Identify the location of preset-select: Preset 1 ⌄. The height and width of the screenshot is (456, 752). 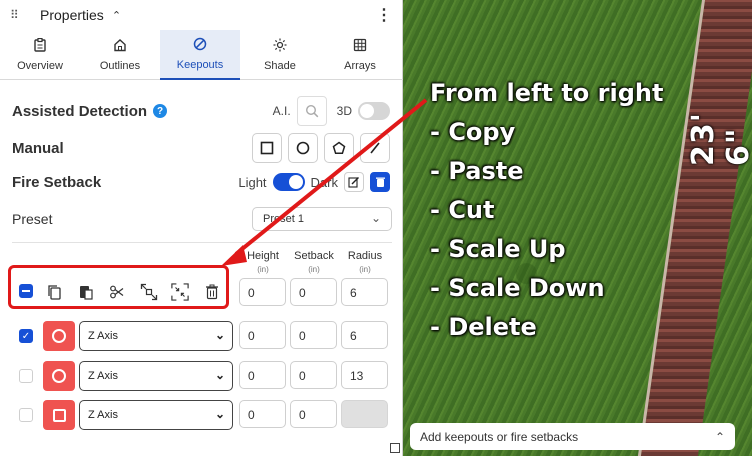
(322, 219).